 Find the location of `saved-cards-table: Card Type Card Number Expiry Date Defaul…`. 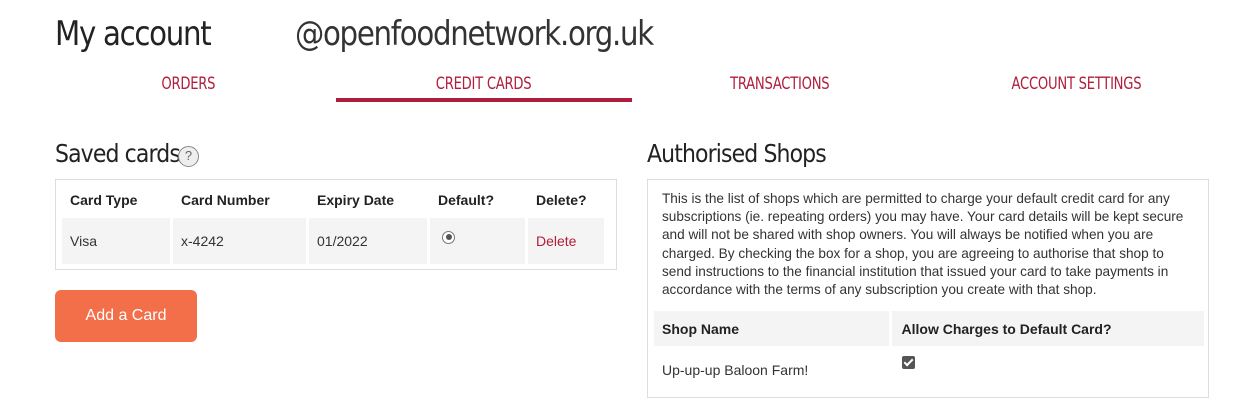

saved-cards-table: Card Type Card Number Expiry Date Defaul… is located at coordinates (333, 225).